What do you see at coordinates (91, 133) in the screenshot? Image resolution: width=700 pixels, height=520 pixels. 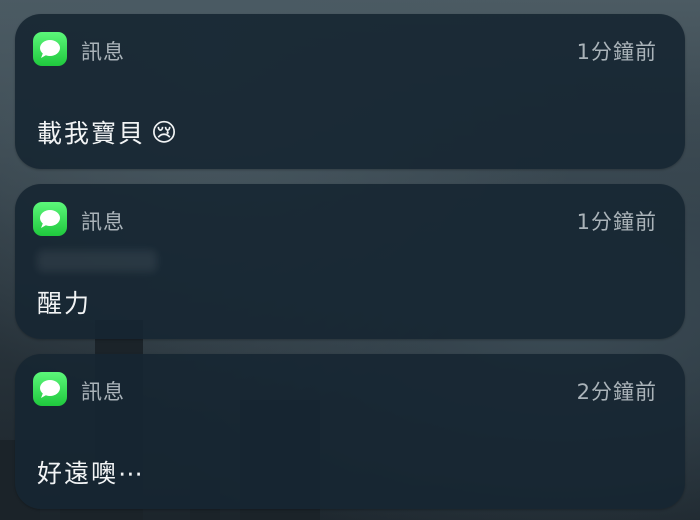 I see `message-body: 載我寶貝` at bounding box center [91, 133].